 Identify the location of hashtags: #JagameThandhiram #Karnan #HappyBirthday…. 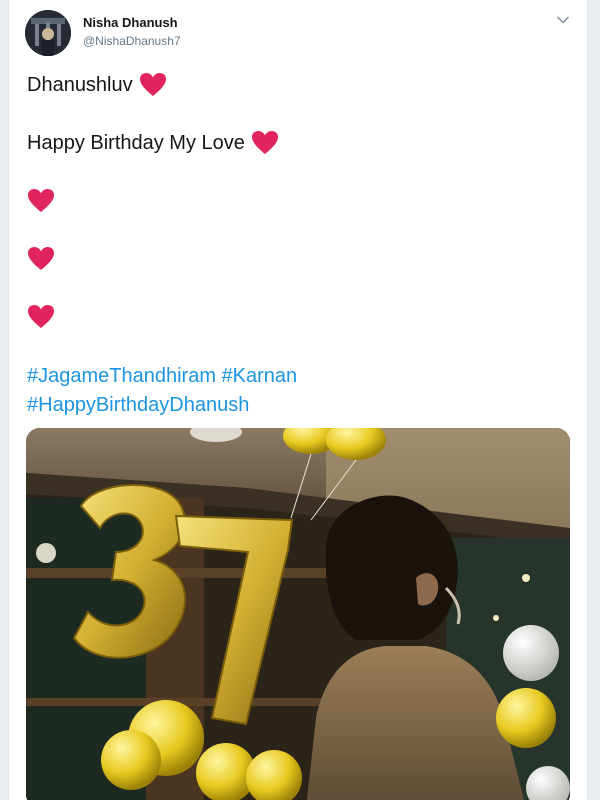
(162, 391).